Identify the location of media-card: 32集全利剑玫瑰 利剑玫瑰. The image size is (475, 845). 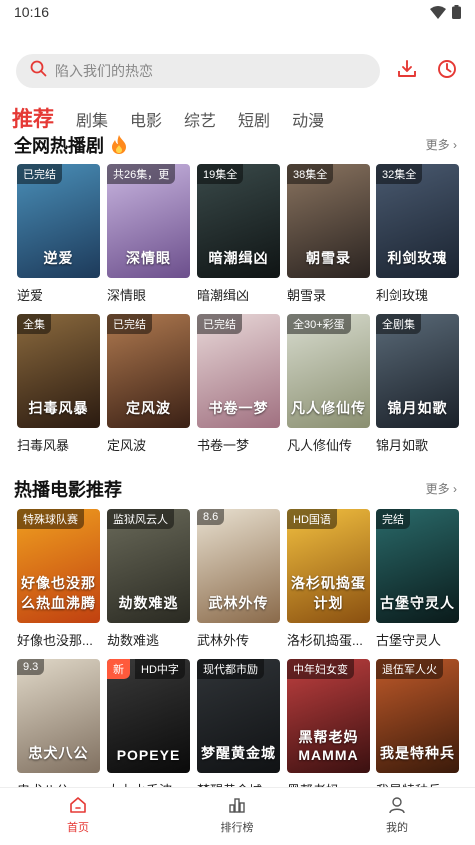
(417, 234).